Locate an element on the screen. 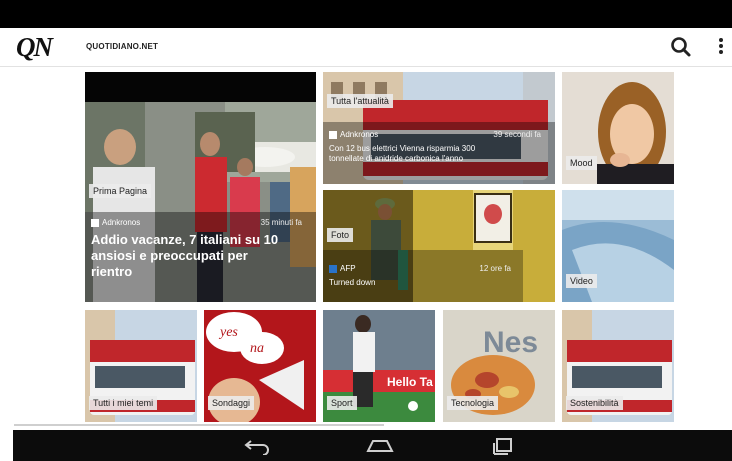 This screenshot has width=732, height=461. scroll-indicator is located at coordinates (199, 425).